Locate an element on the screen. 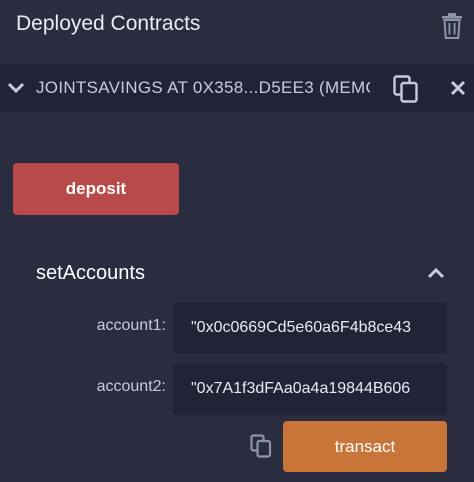 This screenshot has height=482, width=474. account1-label: account1: is located at coordinates (131, 325).